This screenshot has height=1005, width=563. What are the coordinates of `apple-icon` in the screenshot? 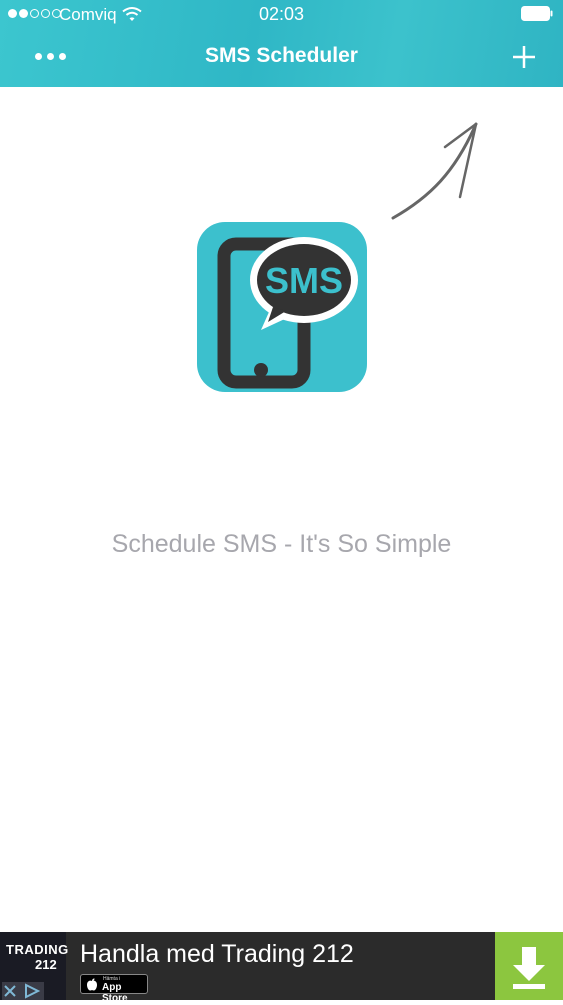 It's located at (92, 984).